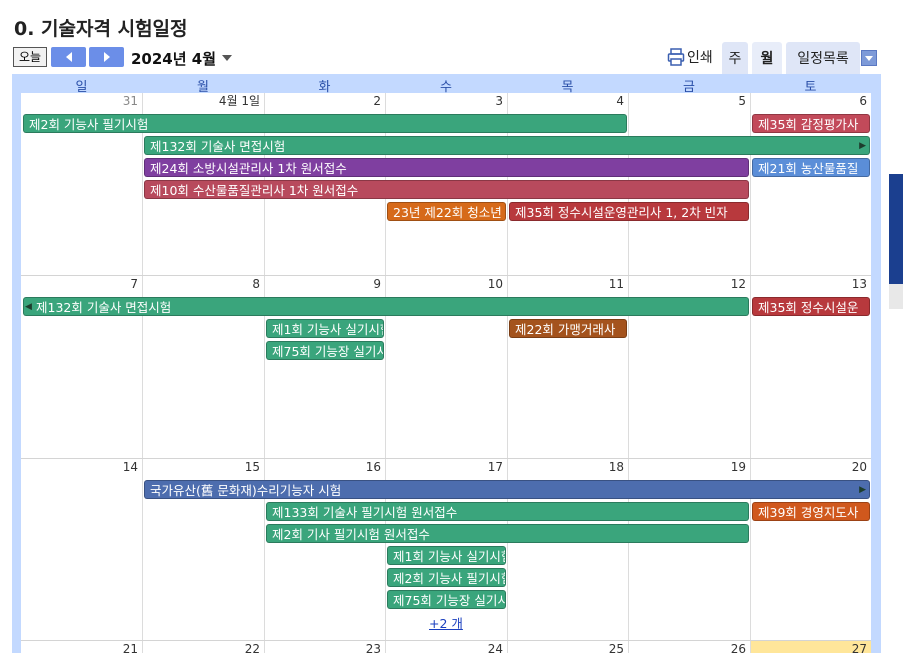  I want to click on event-title: 제35회 정수시설운영관리사 1, 2차 빈자, so click(621, 212).